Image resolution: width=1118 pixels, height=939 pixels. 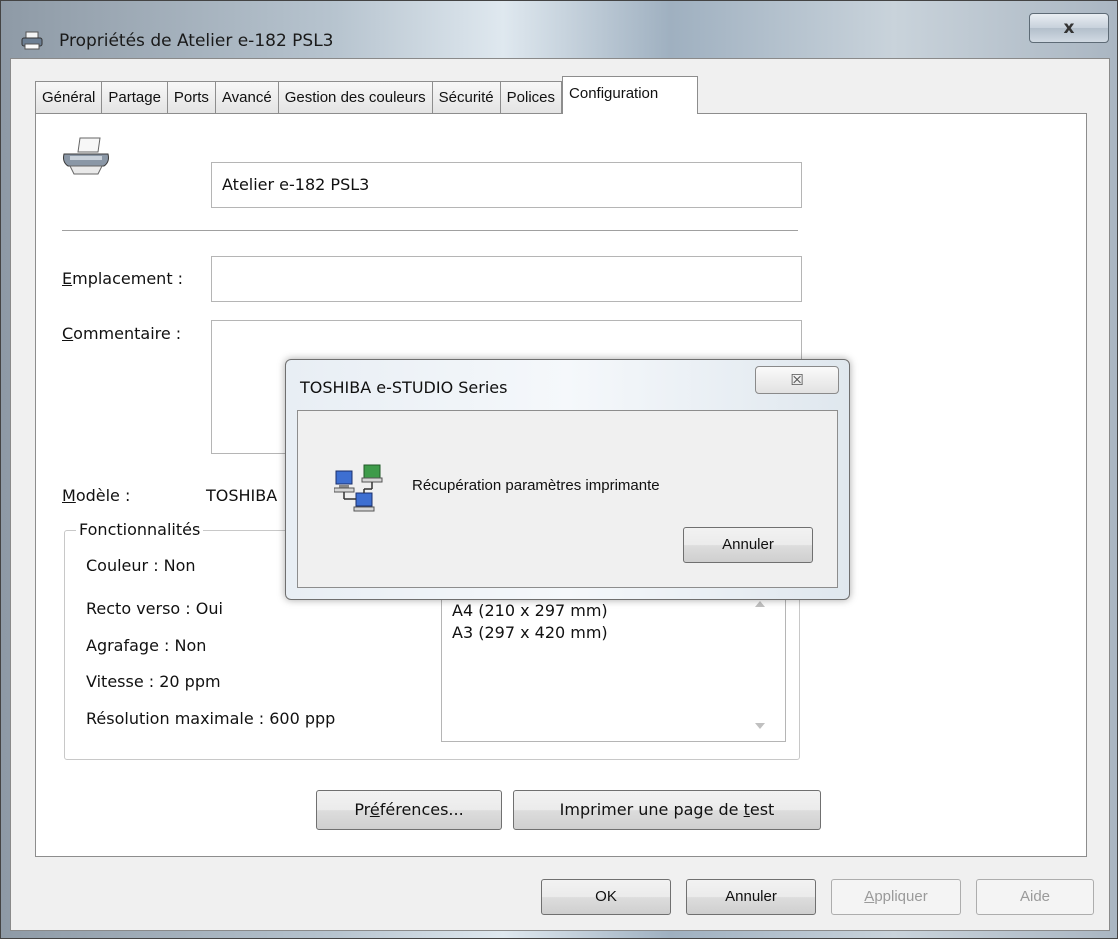 What do you see at coordinates (530, 632) in the screenshot?
I see `list-item: A3 (297 x 420 mm)` at bounding box center [530, 632].